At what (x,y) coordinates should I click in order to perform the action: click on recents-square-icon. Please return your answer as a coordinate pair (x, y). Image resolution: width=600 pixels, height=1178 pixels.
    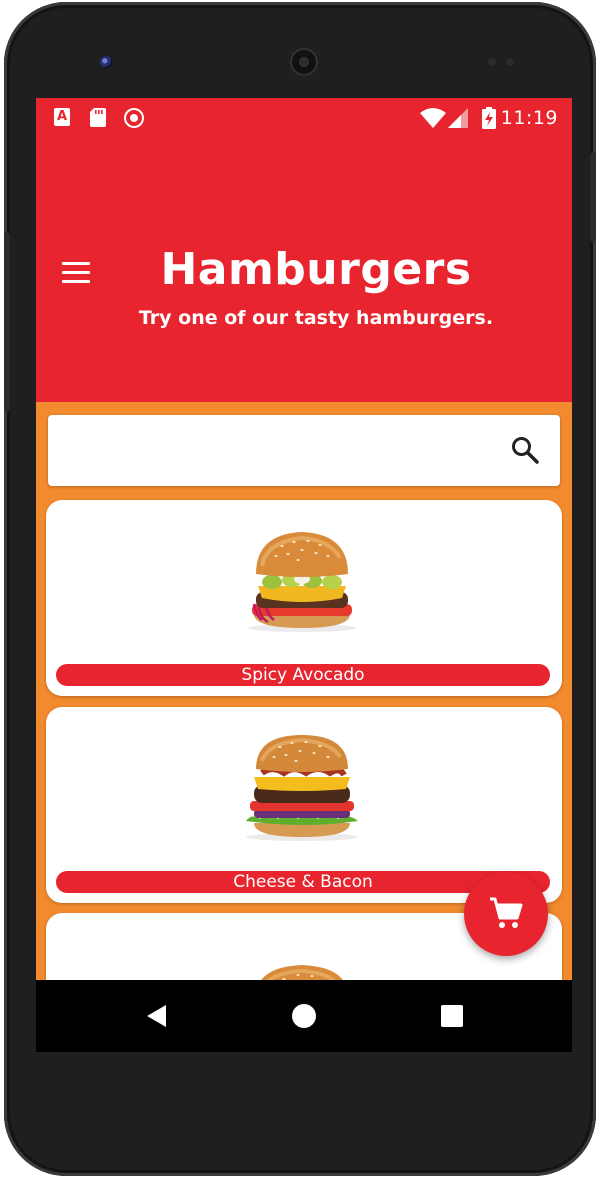
    Looking at the image, I should click on (452, 1016).